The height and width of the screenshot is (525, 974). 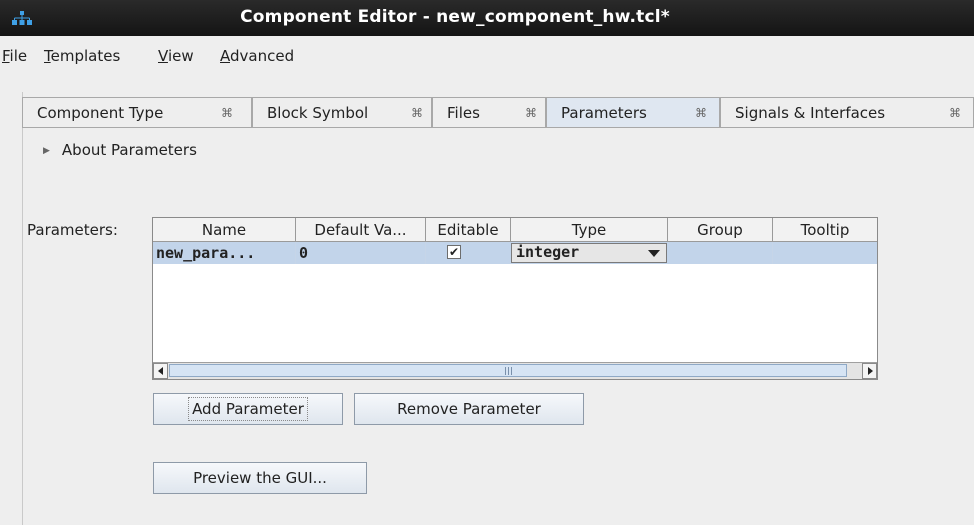 I want to click on menu-templates: Templates, so click(x=82, y=56).